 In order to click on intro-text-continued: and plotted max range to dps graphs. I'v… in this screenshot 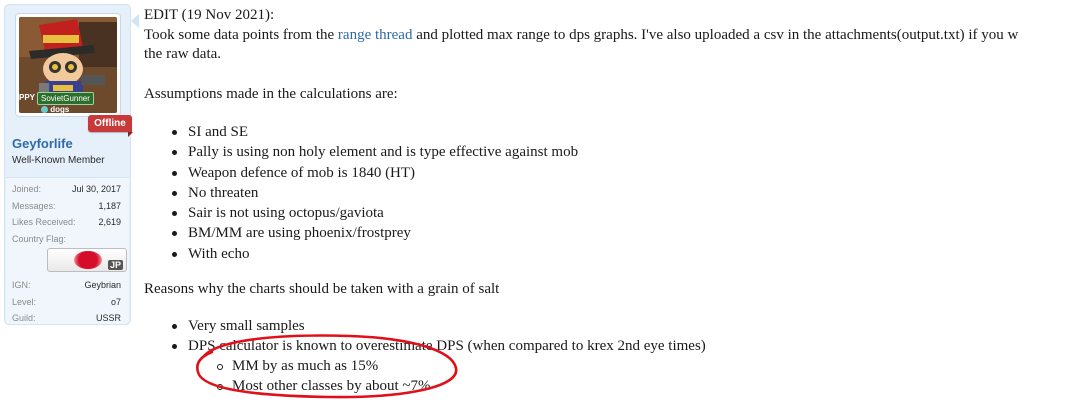, I will do `click(715, 34)`.